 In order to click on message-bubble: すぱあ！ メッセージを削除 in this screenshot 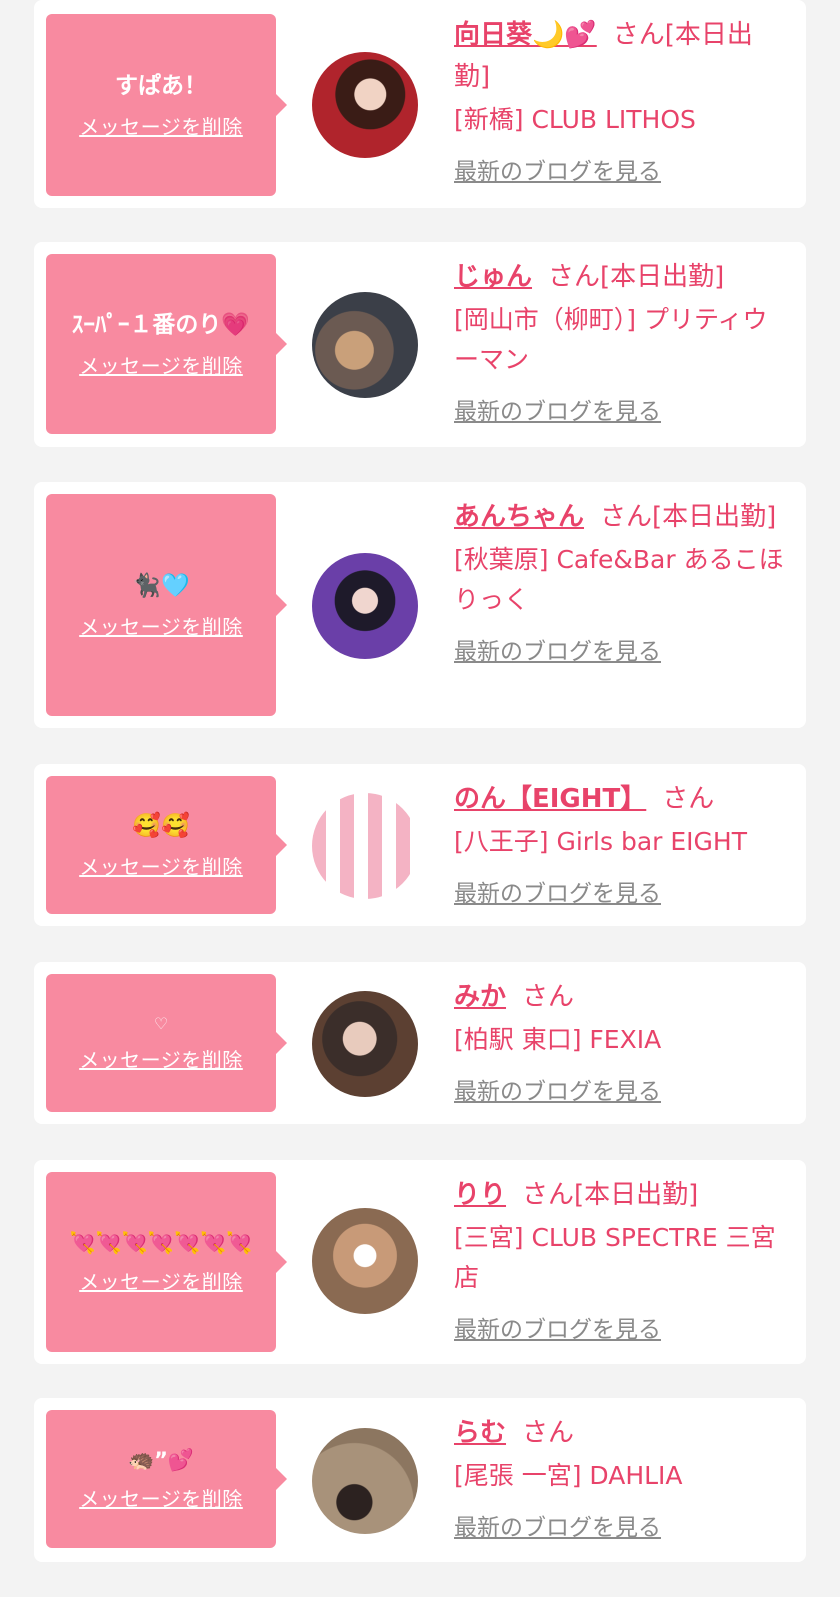, I will do `click(166, 105)`.